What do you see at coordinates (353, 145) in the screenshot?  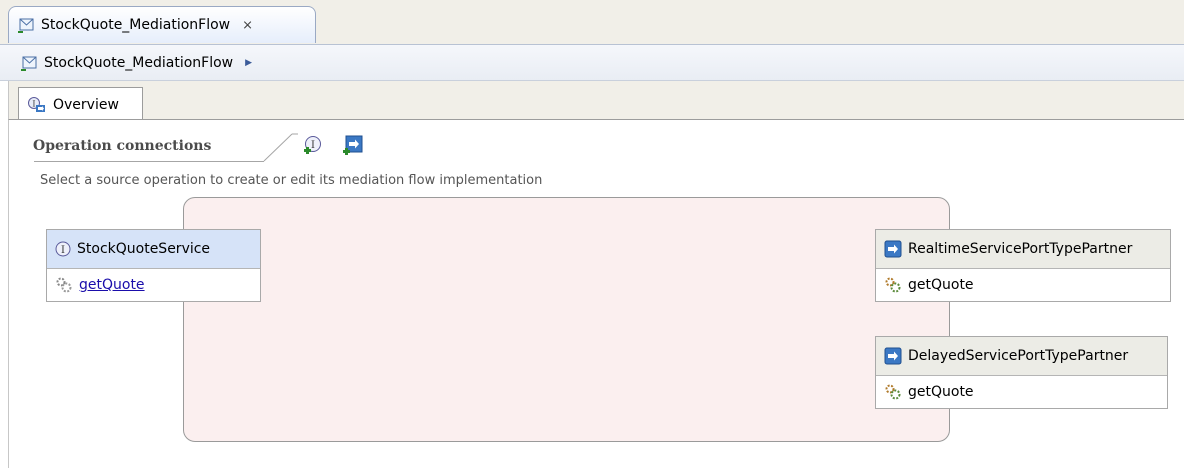 I see `add-reference-icon` at bounding box center [353, 145].